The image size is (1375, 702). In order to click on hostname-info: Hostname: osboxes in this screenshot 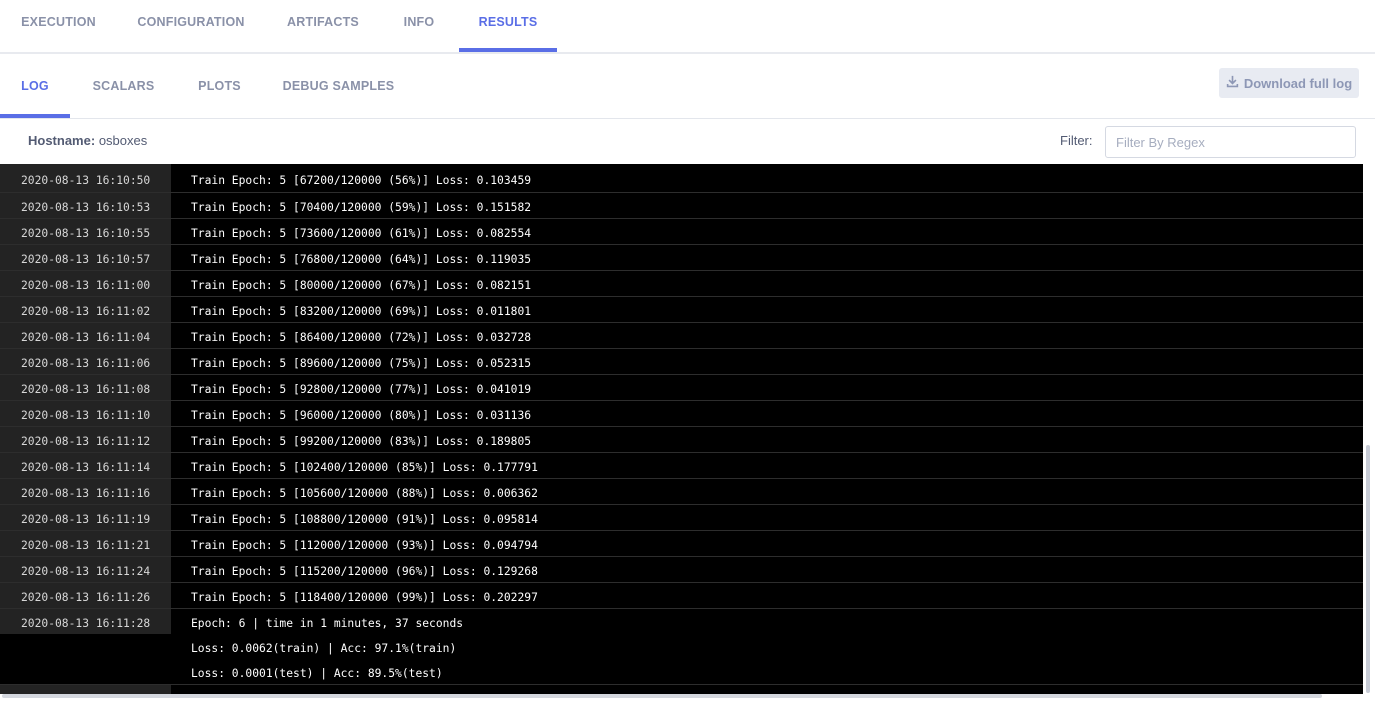, I will do `click(87, 141)`.